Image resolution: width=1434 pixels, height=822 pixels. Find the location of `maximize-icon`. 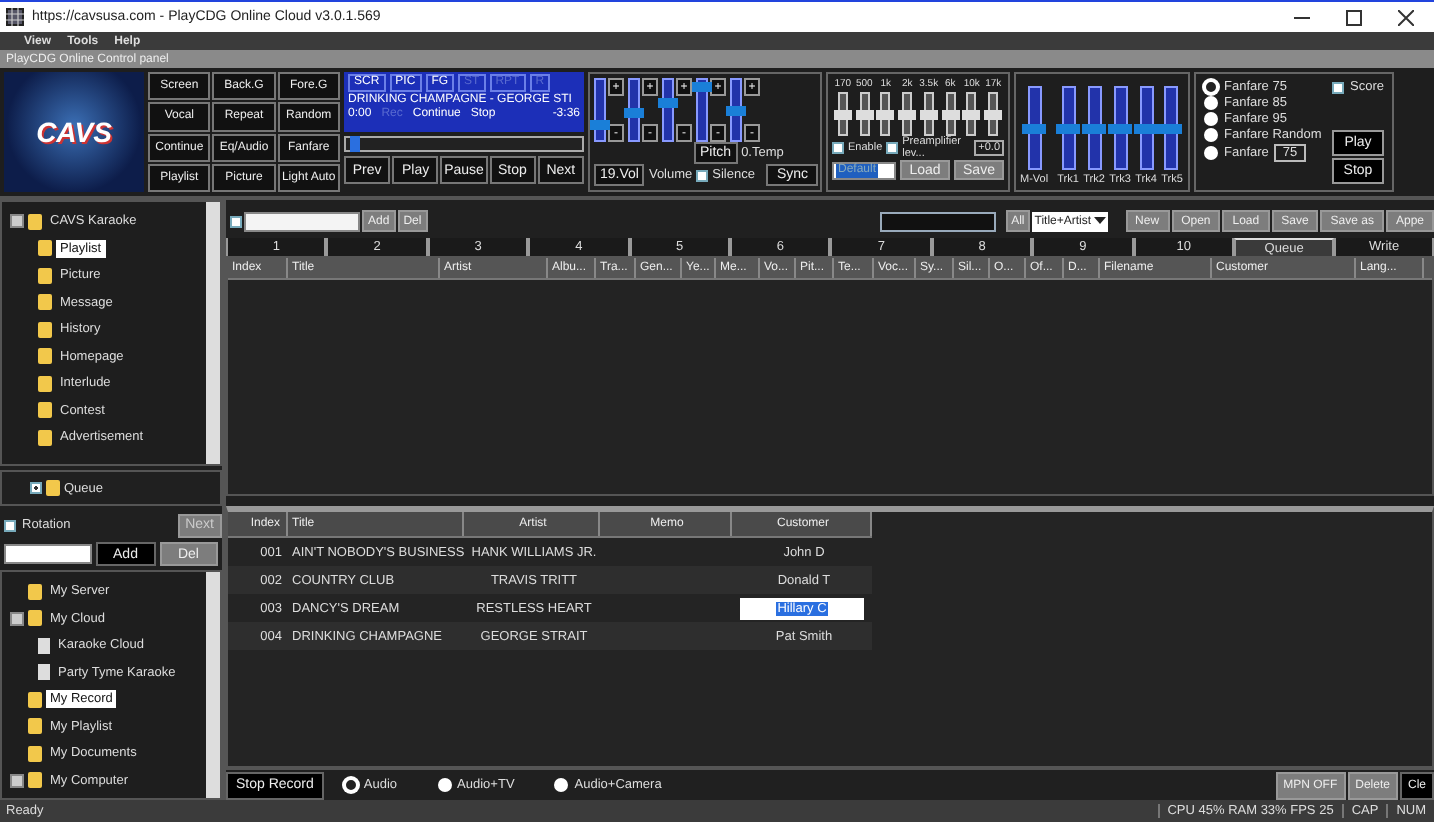

maximize-icon is located at coordinates (1354, 17).